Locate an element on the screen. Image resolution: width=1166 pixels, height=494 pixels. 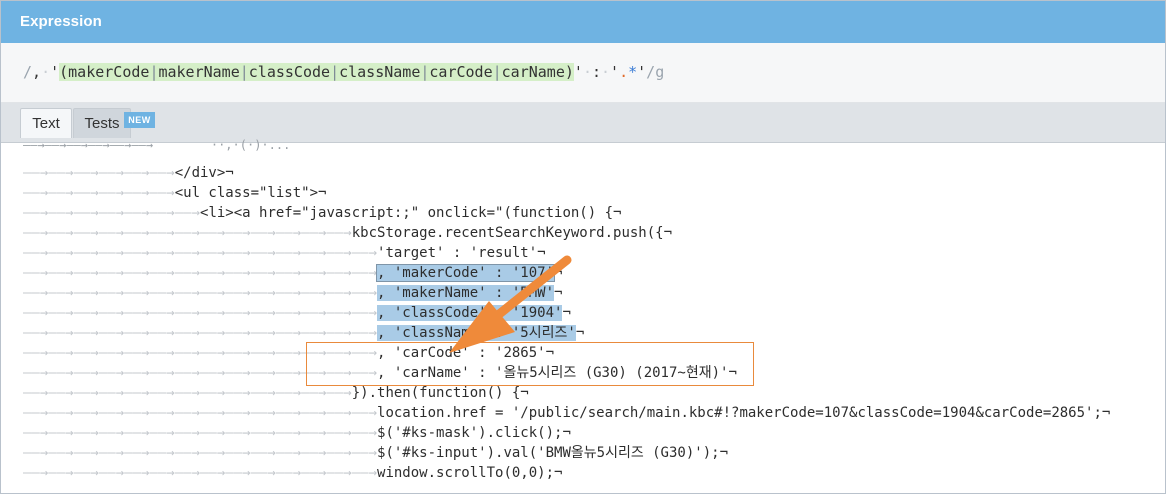
open-delimiter: / is located at coordinates (28, 72).